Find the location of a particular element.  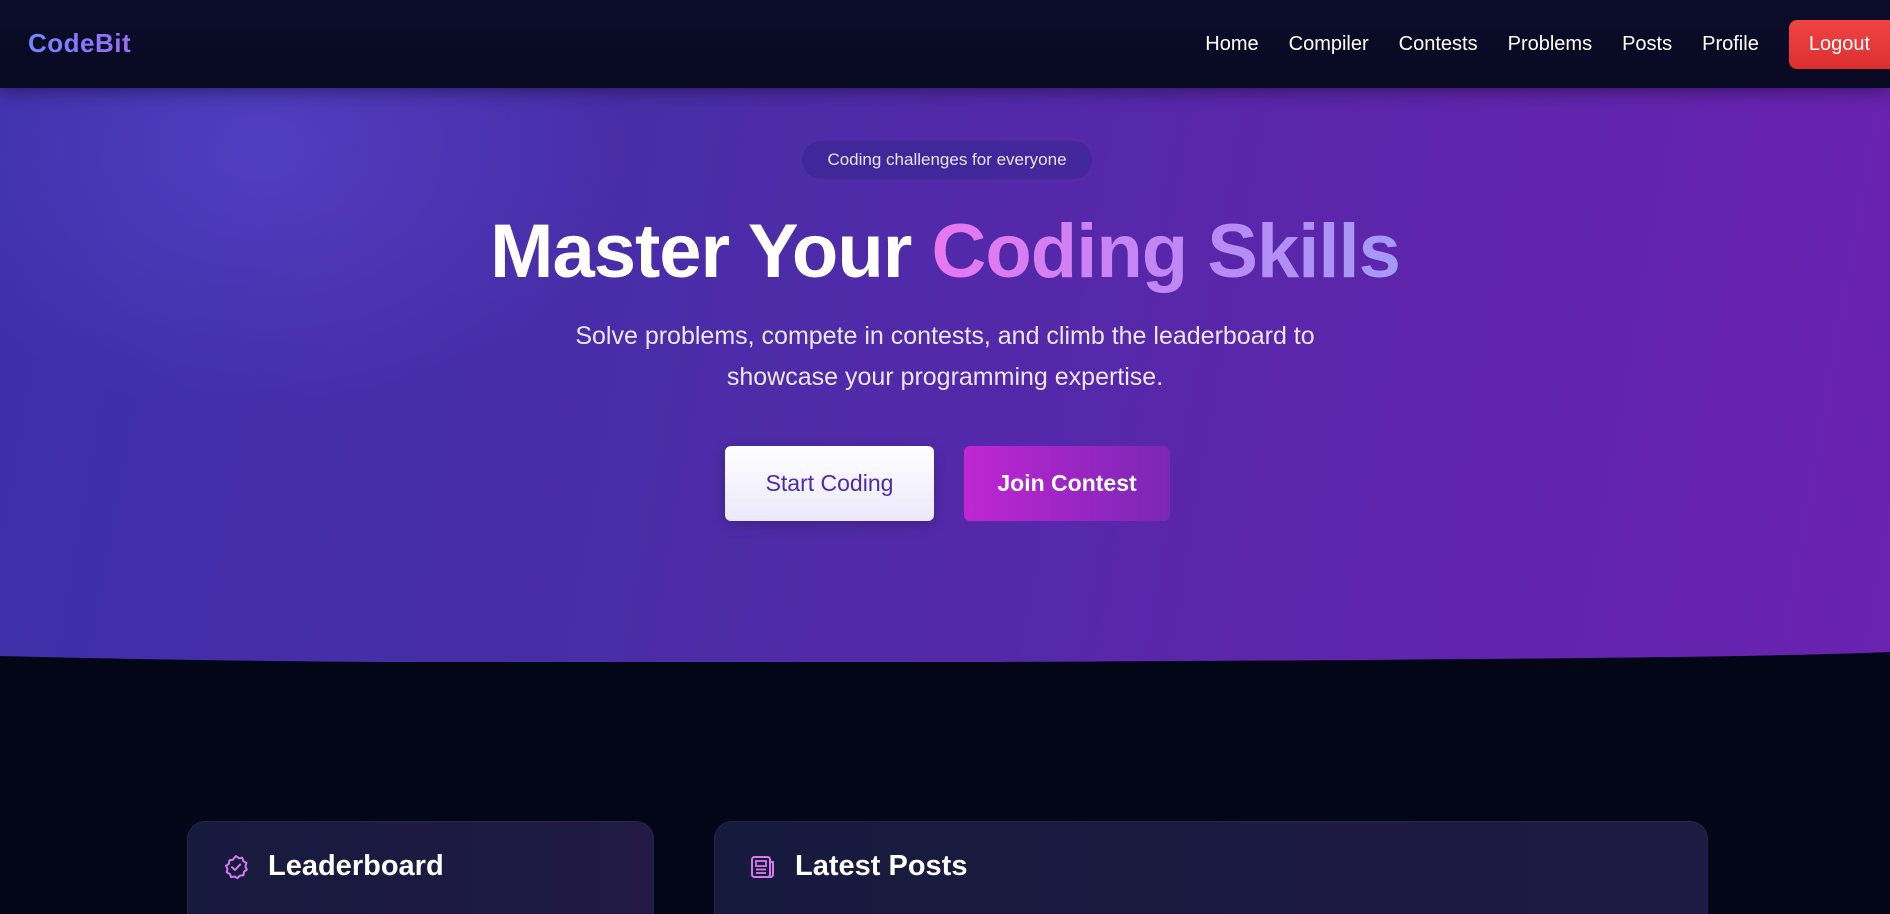

newspaper-icon is located at coordinates (762, 866).